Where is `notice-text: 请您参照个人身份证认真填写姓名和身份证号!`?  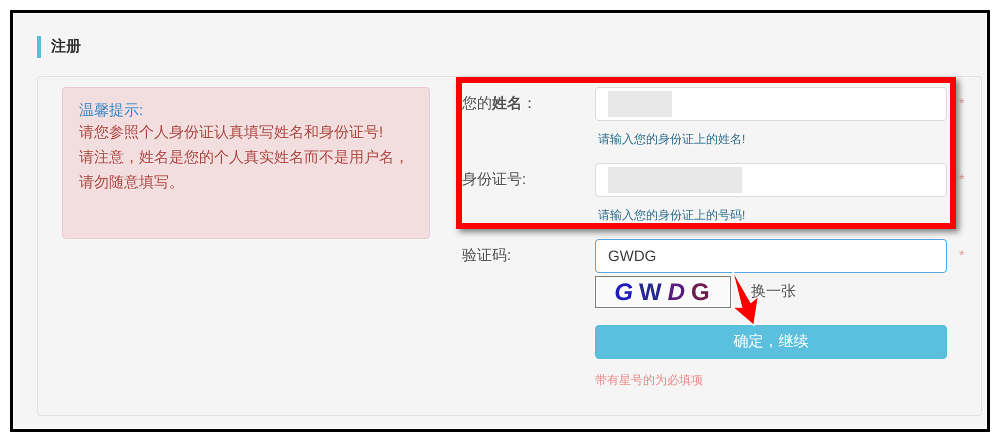 notice-text: 请您参照个人身份证认真填写姓名和身份证号! is located at coordinates (231, 133).